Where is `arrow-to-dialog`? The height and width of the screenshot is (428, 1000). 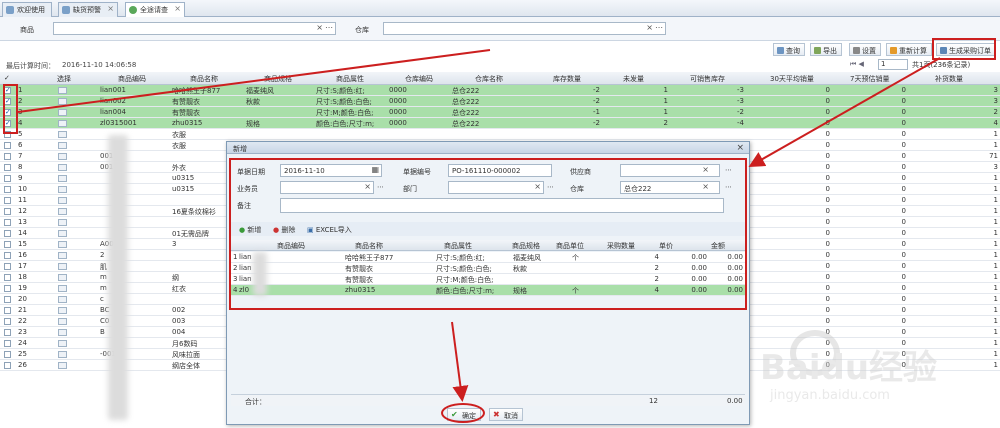
arrow-to-dialog is located at coordinates (844, 112).